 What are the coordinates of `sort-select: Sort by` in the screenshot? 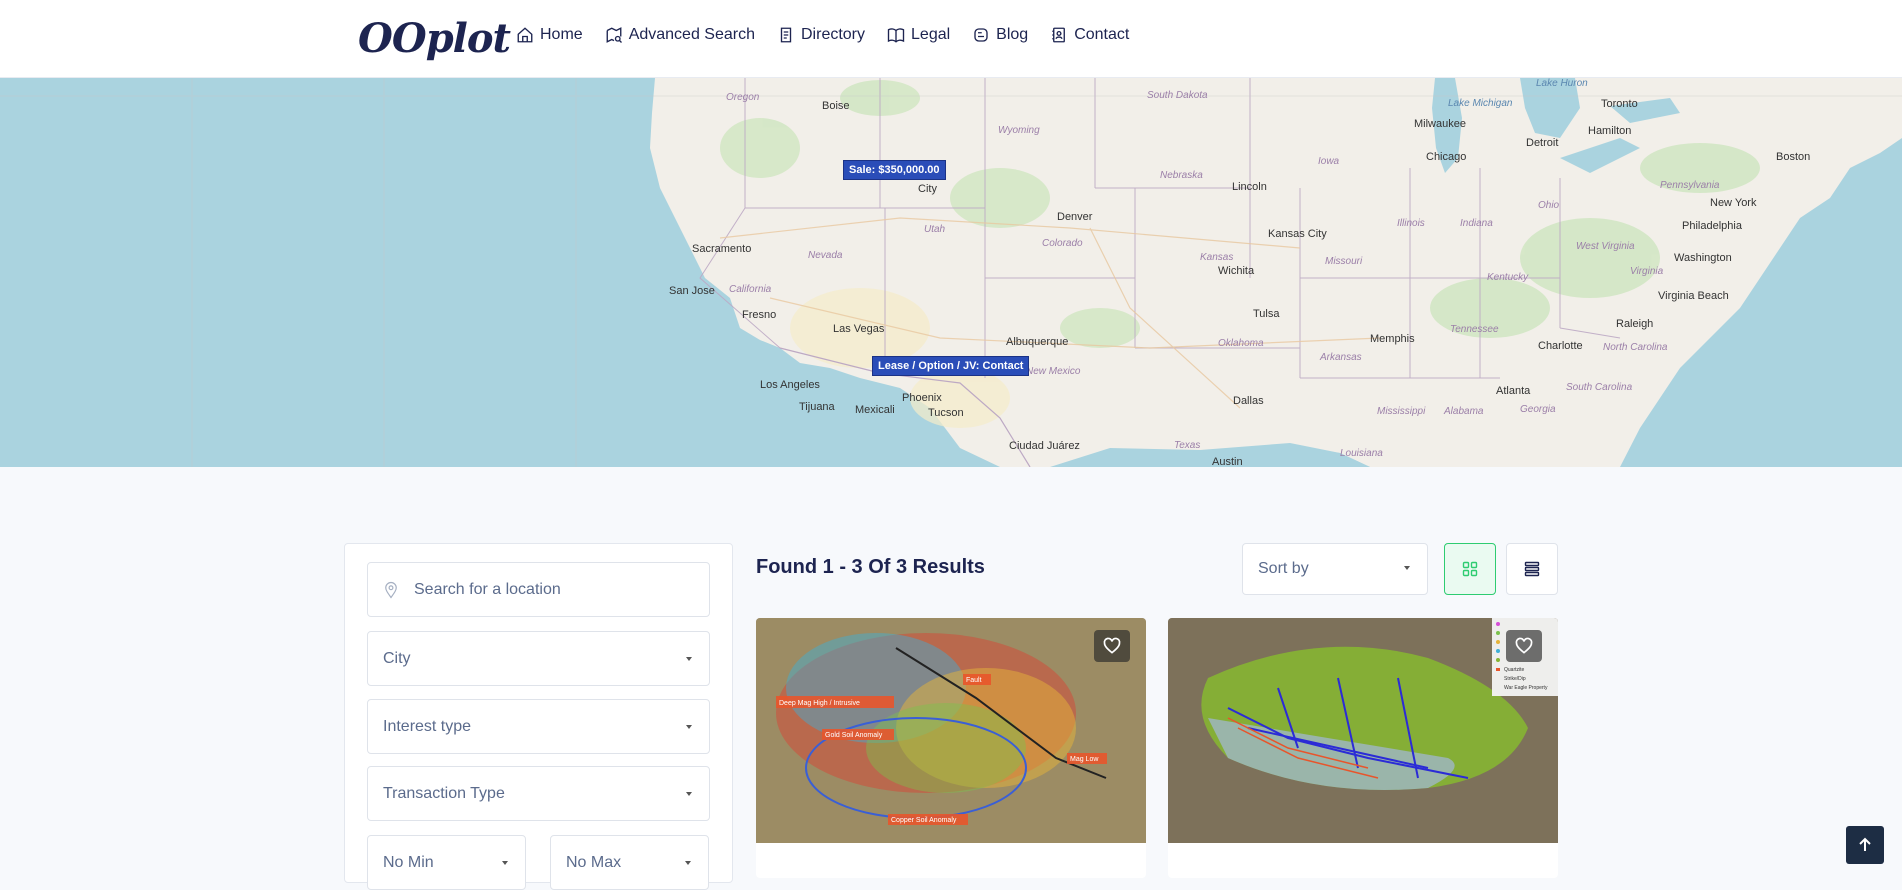 It's located at (1335, 569).